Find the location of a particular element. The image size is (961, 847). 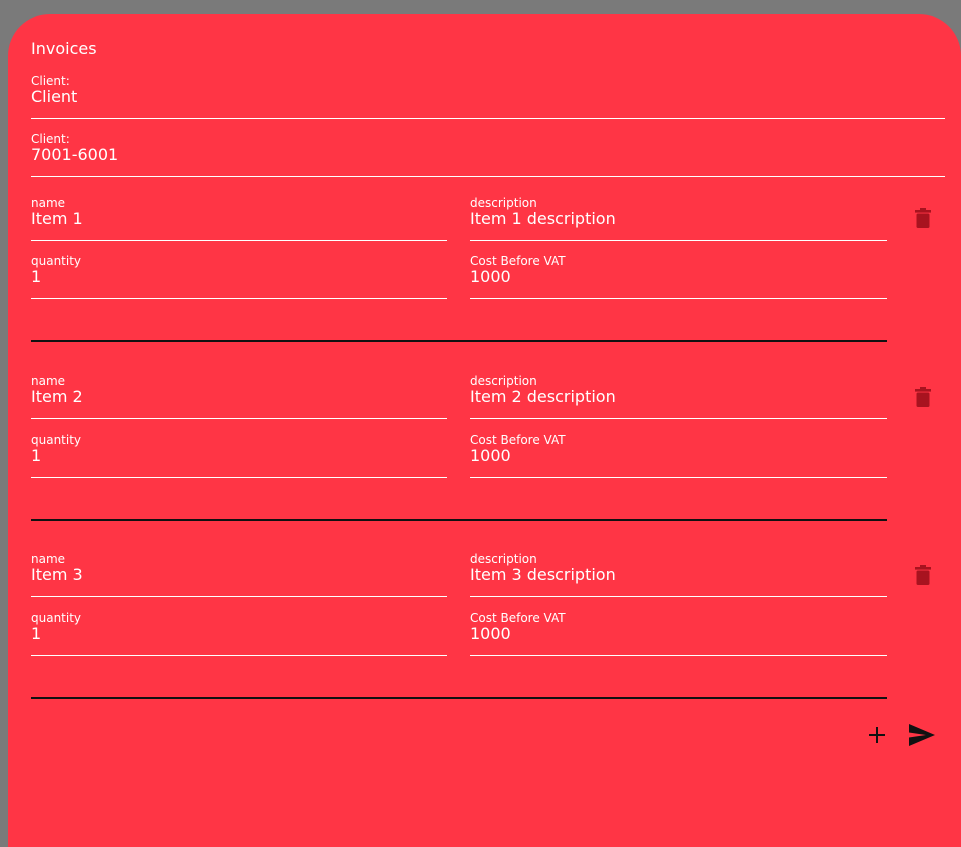

item-name-field: name Item 1 is located at coordinates (239, 218).